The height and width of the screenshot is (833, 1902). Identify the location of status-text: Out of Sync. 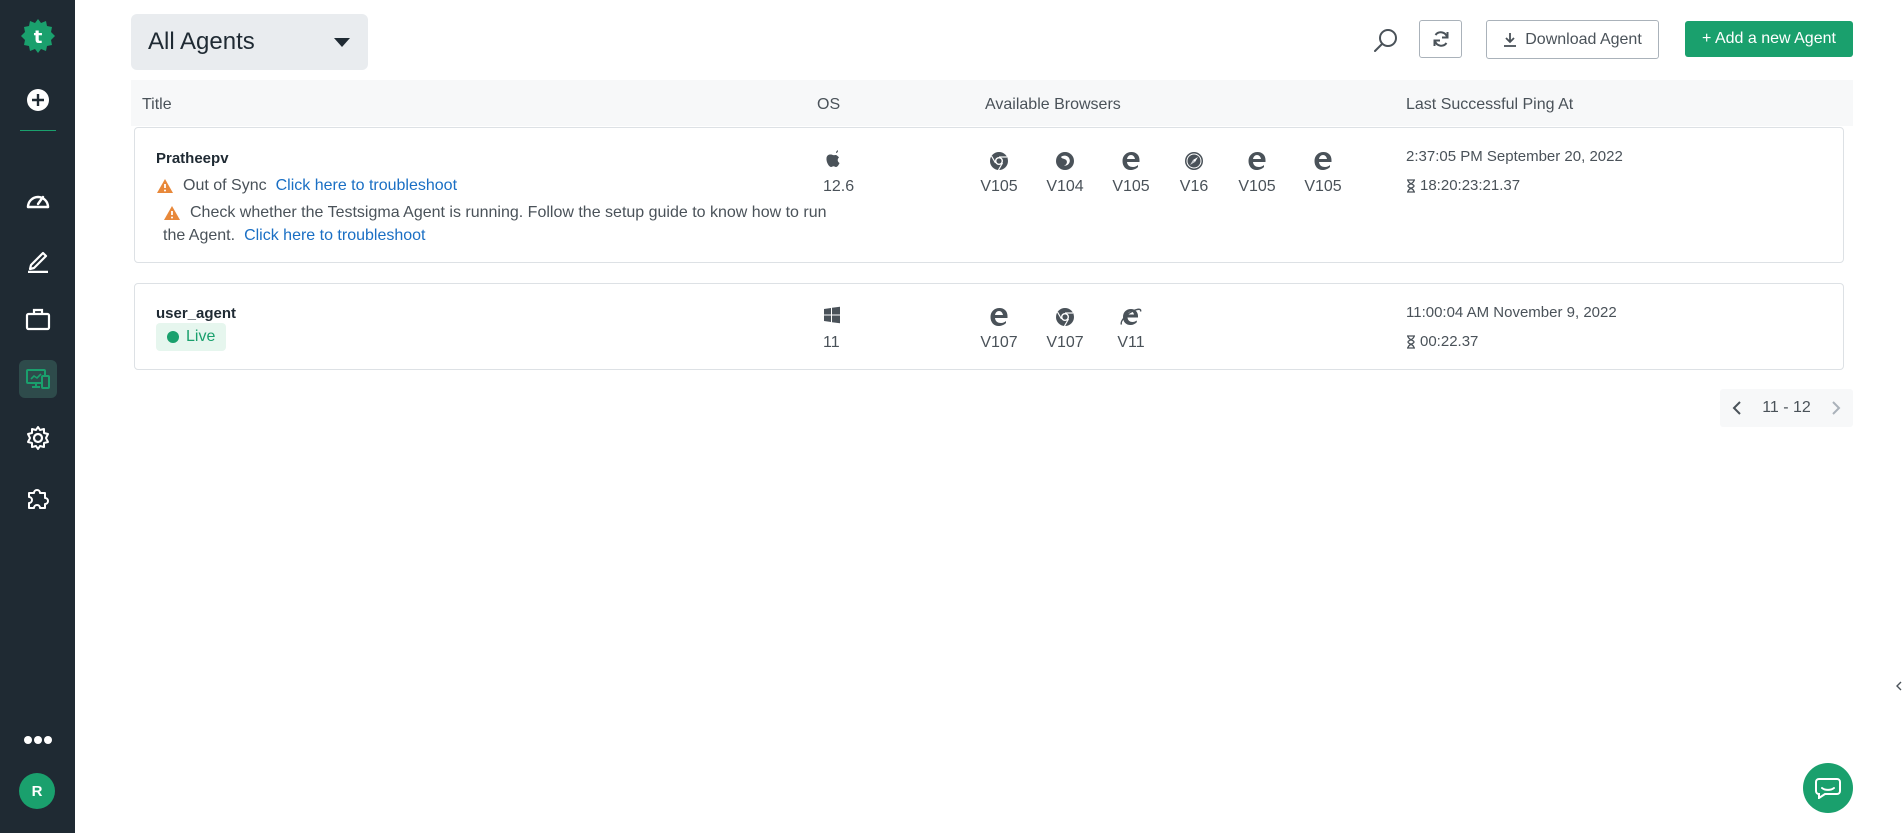
(225, 185).